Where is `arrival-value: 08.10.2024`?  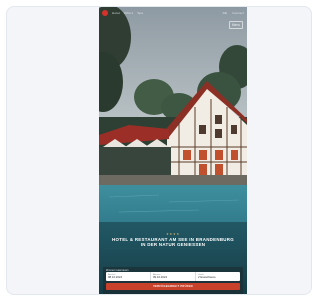 arrival-value: 08.10.2024 is located at coordinates (115, 277).